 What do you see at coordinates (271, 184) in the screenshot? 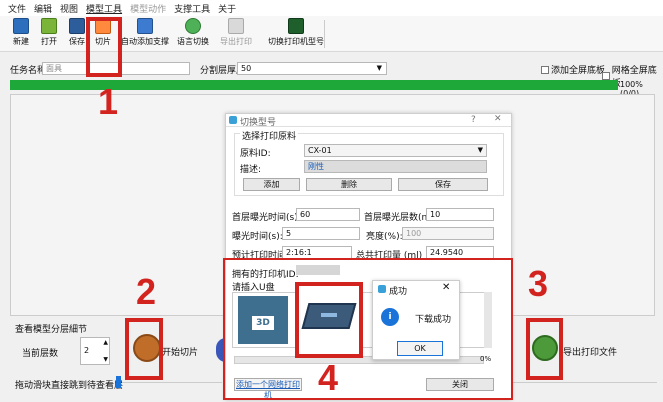
I see `add-material-button: 添加` at bounding box center [271, 184].